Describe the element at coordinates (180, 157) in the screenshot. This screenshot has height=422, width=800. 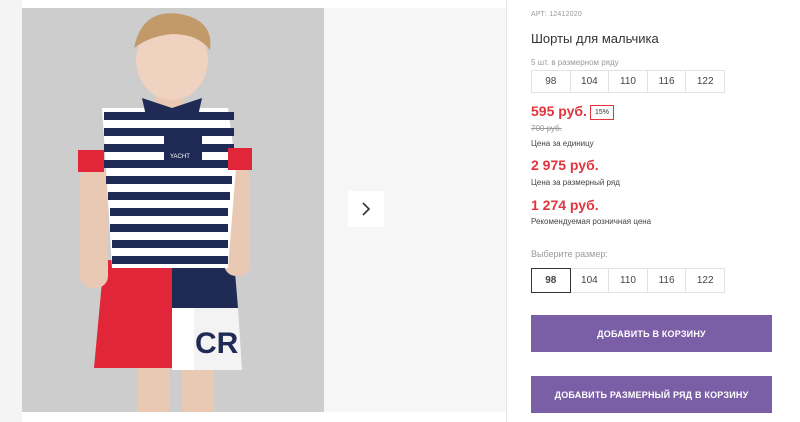
I see `svg-text: YACHT` at that location.